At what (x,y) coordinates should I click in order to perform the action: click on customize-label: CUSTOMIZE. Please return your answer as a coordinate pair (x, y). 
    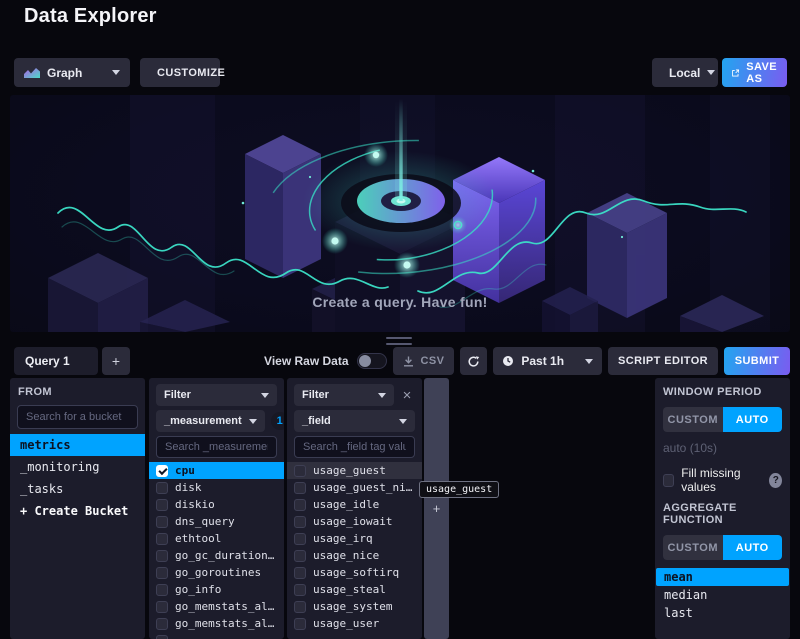
    Looking at the image, I should click on (191, 72).